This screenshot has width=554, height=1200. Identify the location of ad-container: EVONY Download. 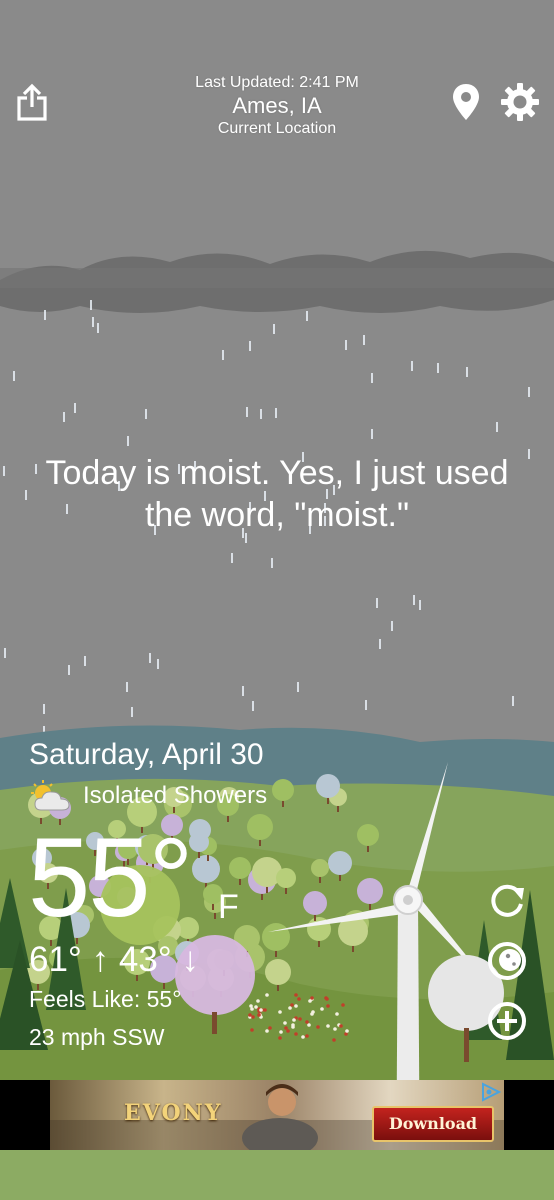
(277, 1115).